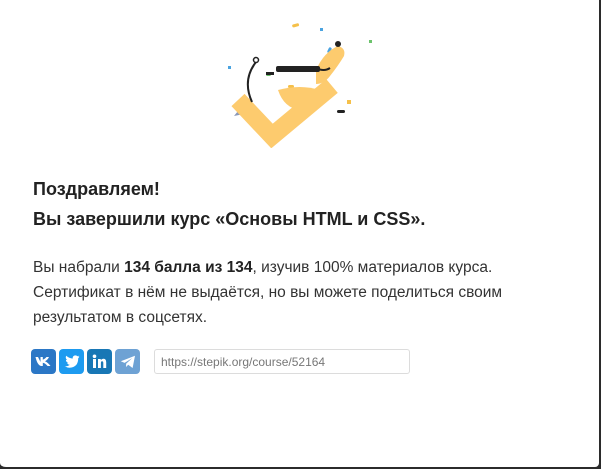  I want to click on telegram-icon, so click(127, 361).